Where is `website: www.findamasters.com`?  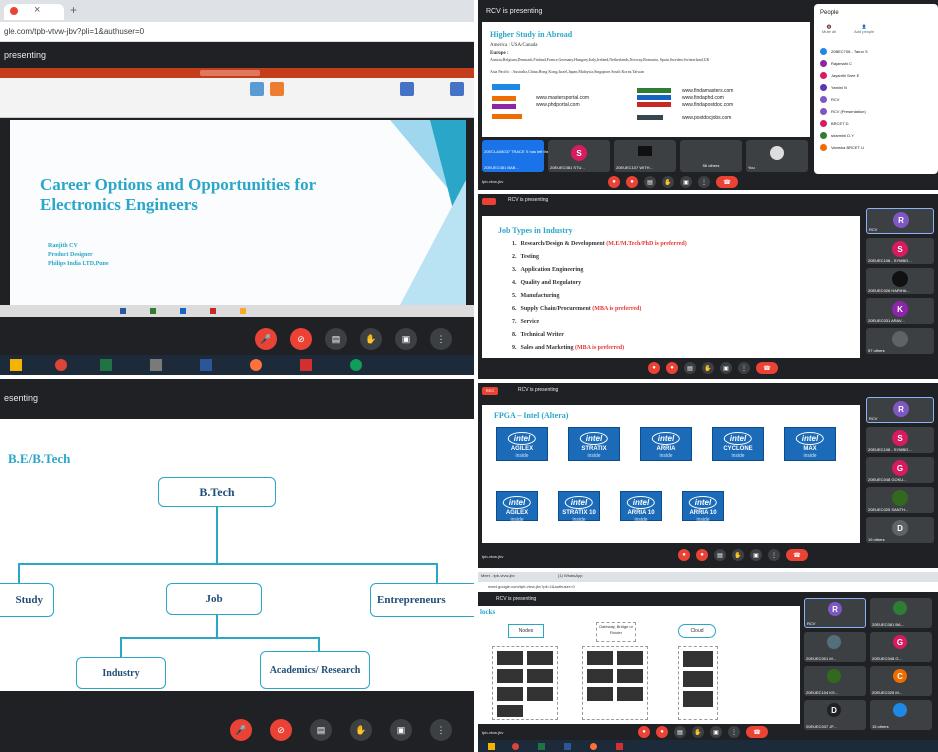 website: www.findamasters.com is located at coordinates (707, 91).